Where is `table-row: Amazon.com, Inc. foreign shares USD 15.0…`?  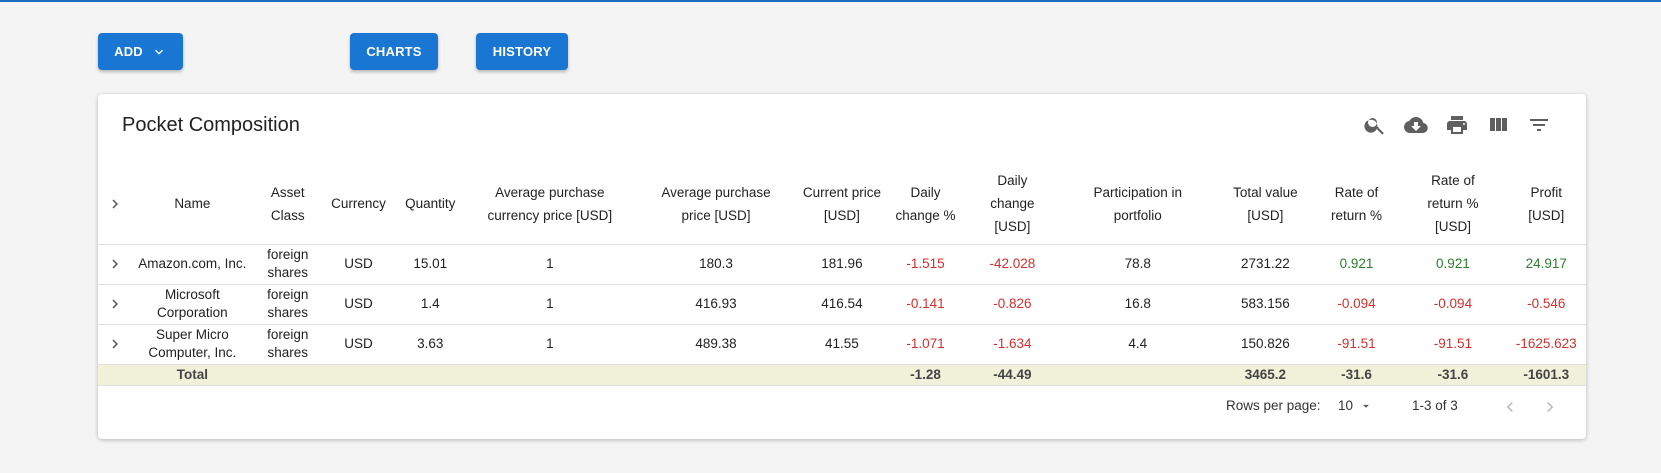
table-row: Amazon.com, Inc. foreign shares USD 15.0… is located at coordinates (842, 264).